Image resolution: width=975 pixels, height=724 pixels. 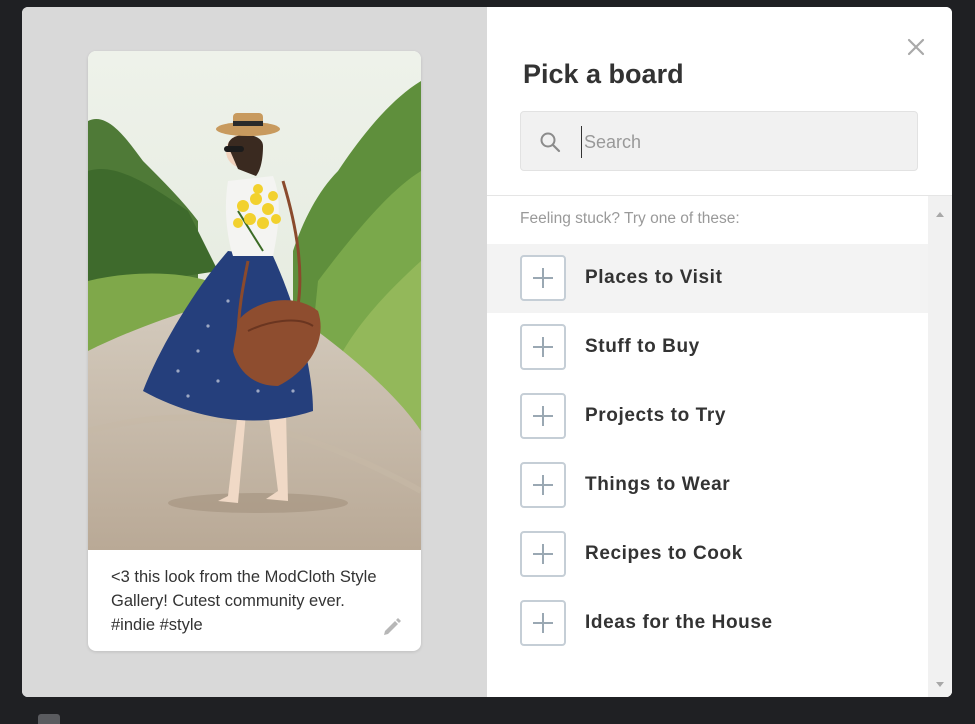 What do you see at coordinates (630, 218) in the screenshot?
I see `suggestions-header: Feeling stuck? Try one of these:` at bounding box center [630, 218].